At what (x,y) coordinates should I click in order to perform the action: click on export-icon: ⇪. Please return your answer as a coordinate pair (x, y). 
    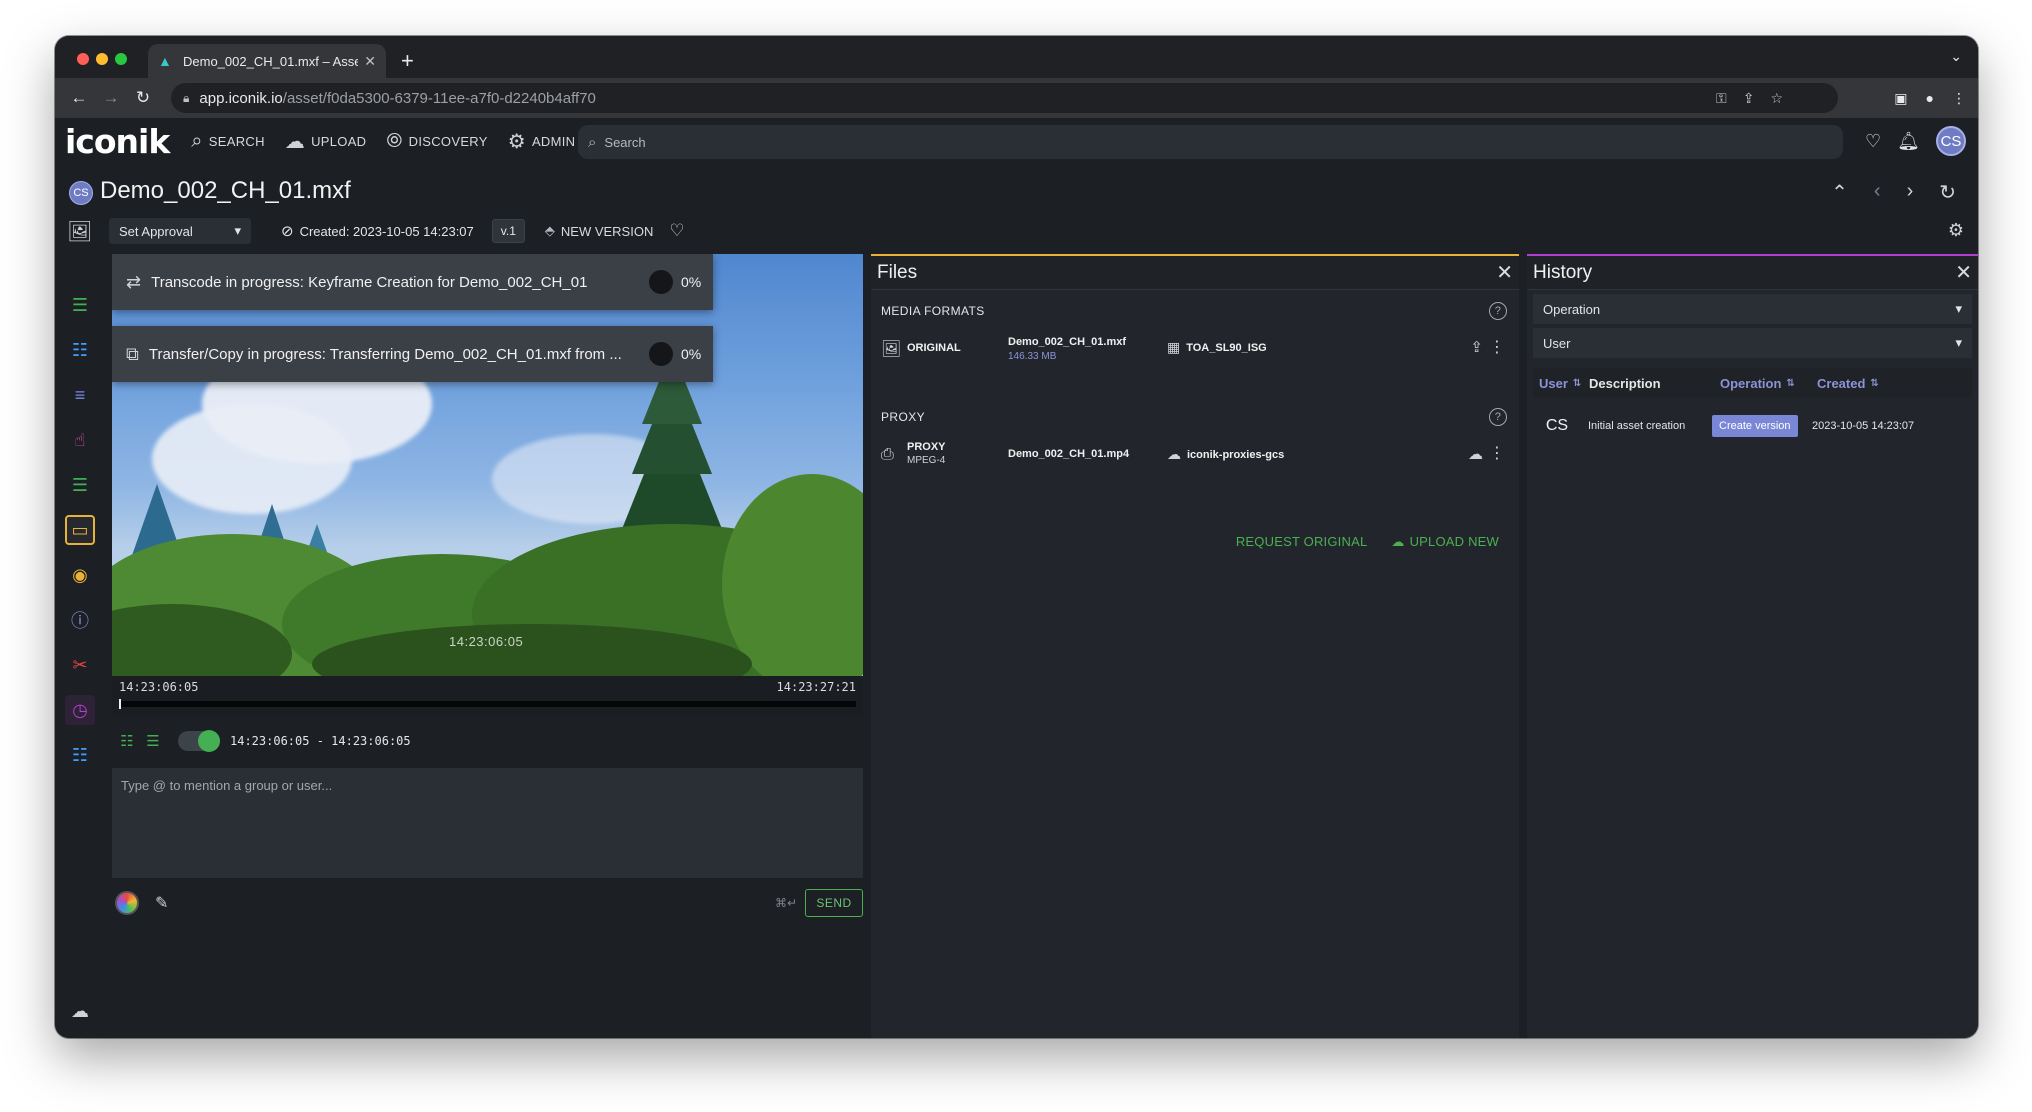
    Looking at the image, I should click on (1476, 347).